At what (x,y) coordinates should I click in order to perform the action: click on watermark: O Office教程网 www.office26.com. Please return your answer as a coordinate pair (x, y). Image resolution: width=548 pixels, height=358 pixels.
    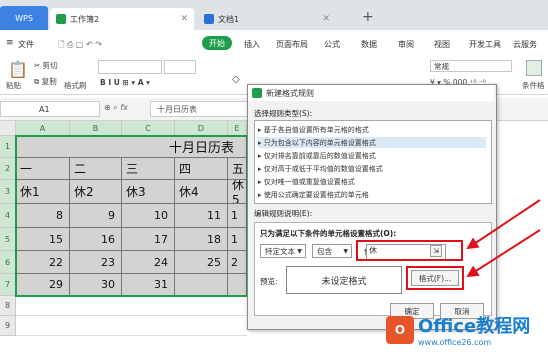
    Looking at the image, I should click on (458, 329).